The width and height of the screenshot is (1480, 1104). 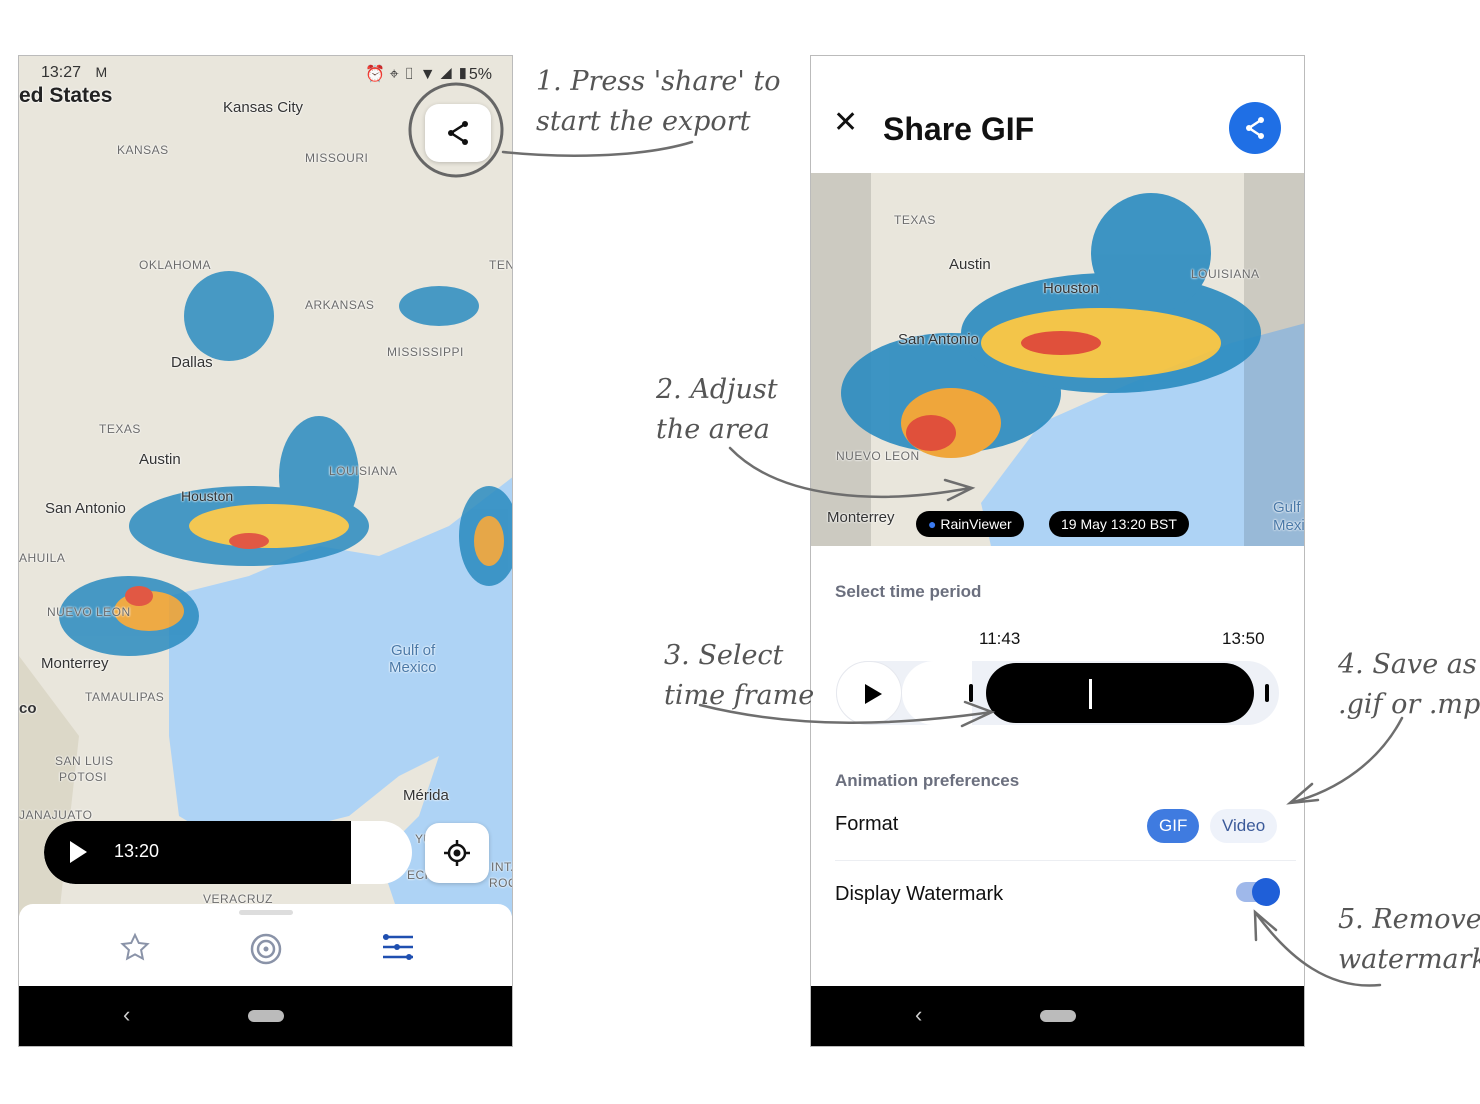 I want to click on annotation-step-1: 1. Press 'share' to start the export, so click(x=658, y=101).